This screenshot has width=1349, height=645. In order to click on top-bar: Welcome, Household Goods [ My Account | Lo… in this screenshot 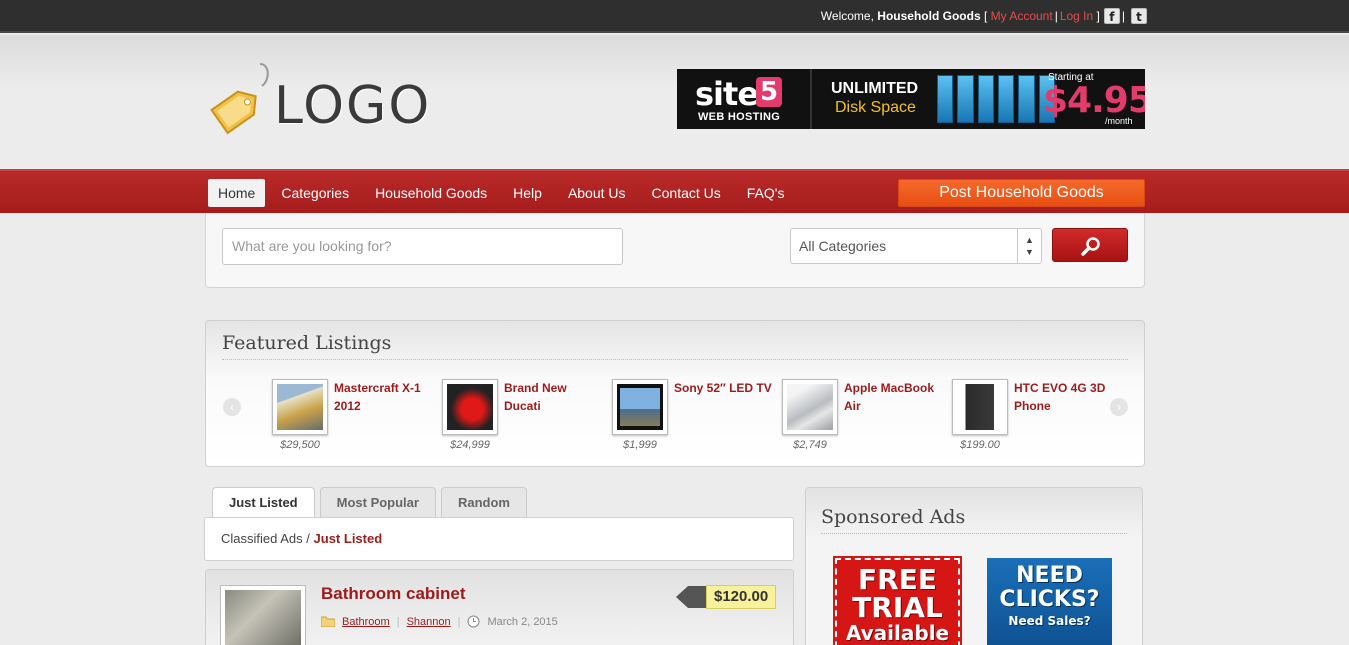, I will do `click(674, 16)`.